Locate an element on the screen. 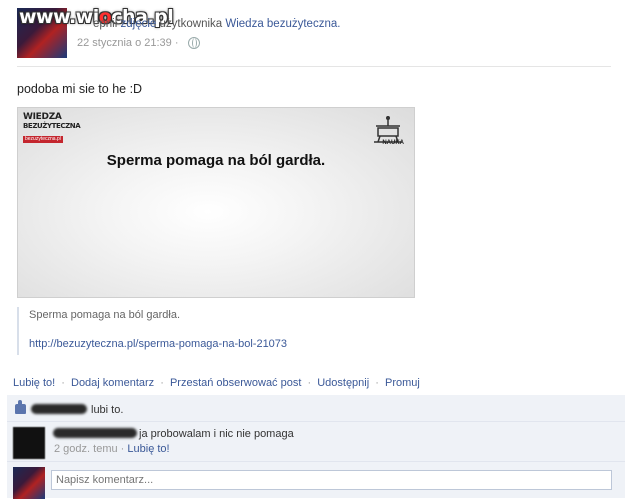  user-link: Wiedza bezużyteczna. is located at coordinates (282, 24).